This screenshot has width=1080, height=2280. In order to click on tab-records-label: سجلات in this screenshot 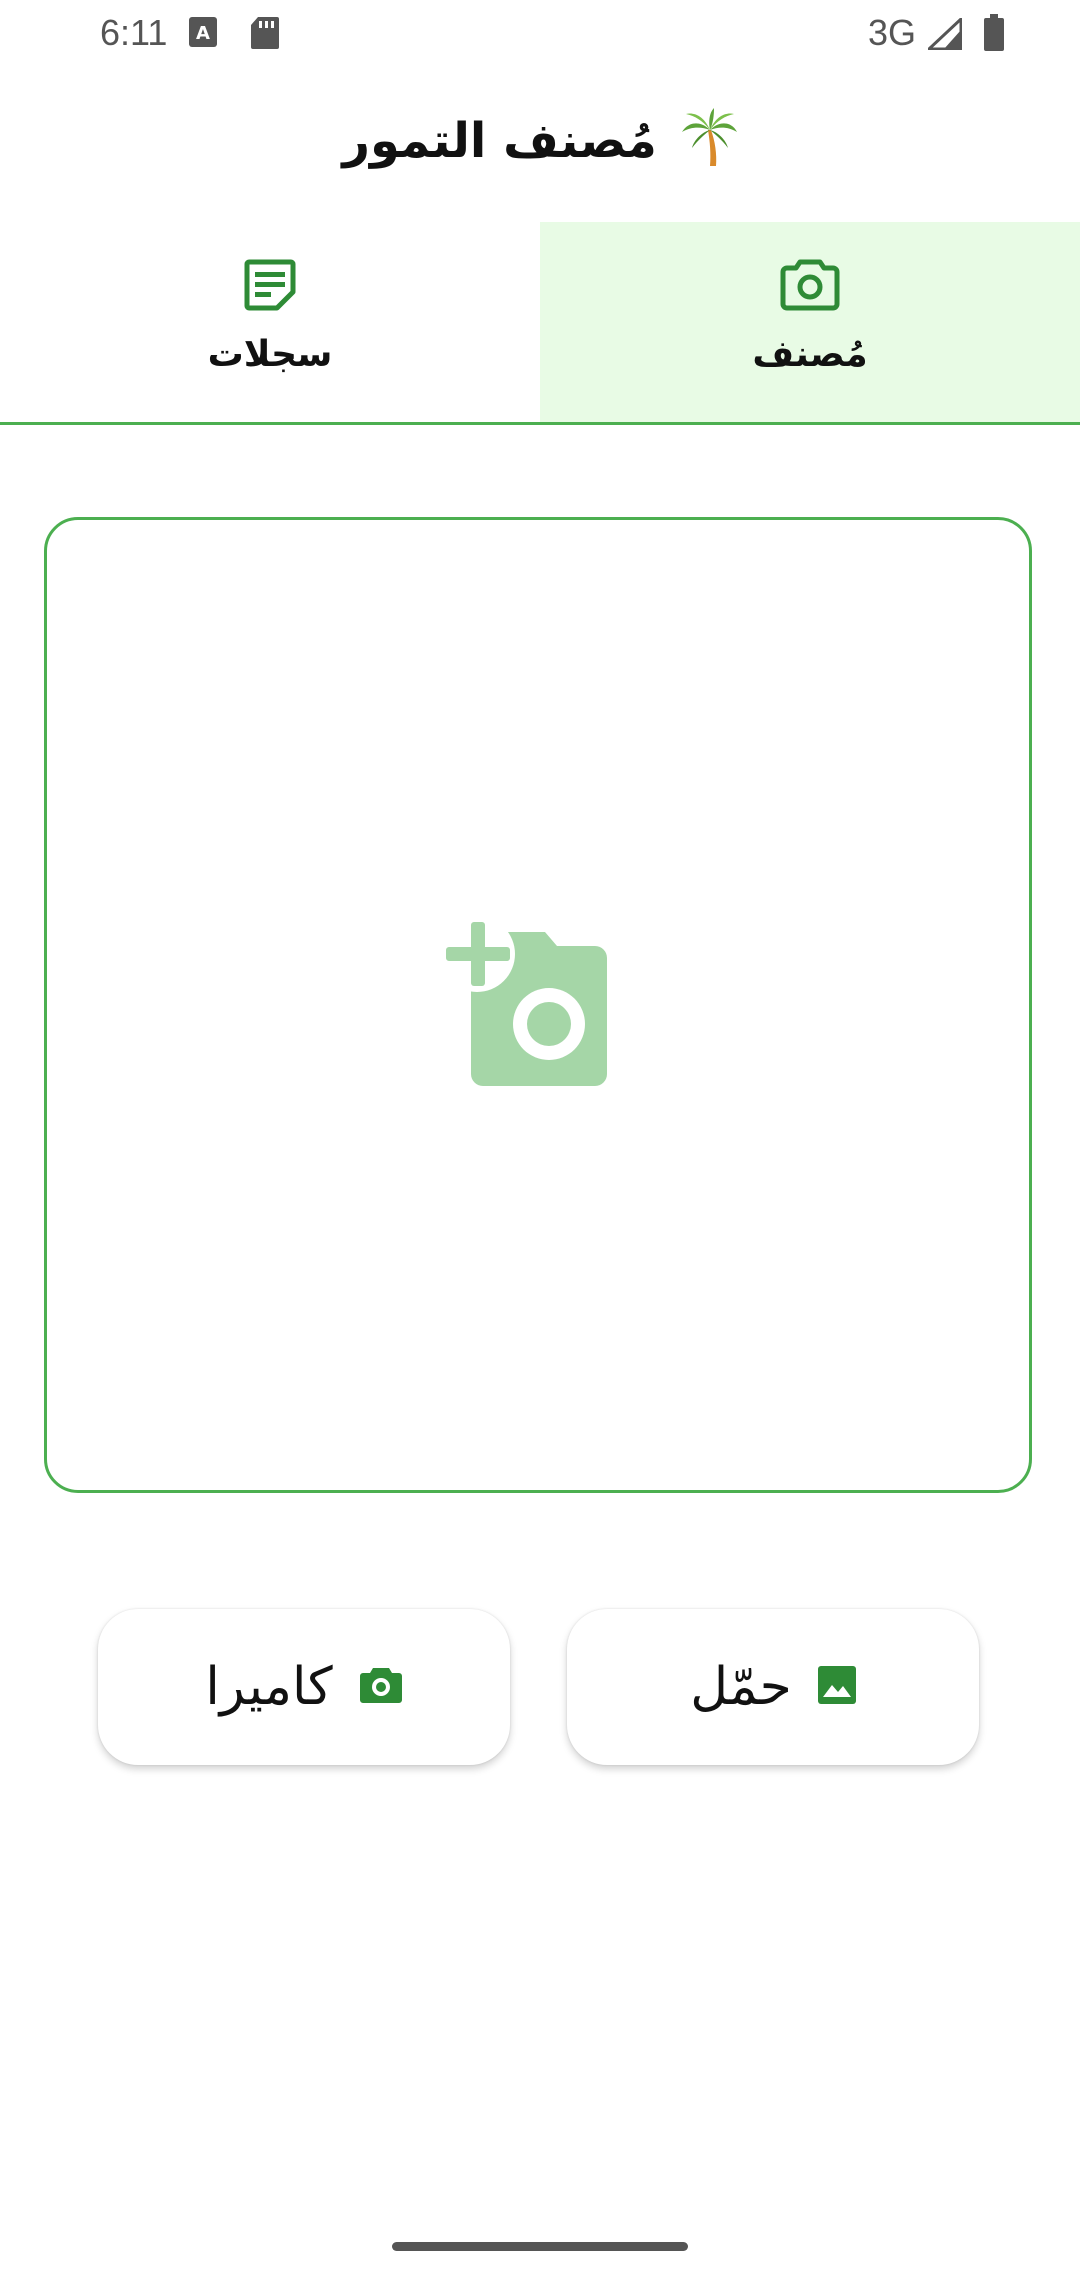, I will do `click(270, 354)`.